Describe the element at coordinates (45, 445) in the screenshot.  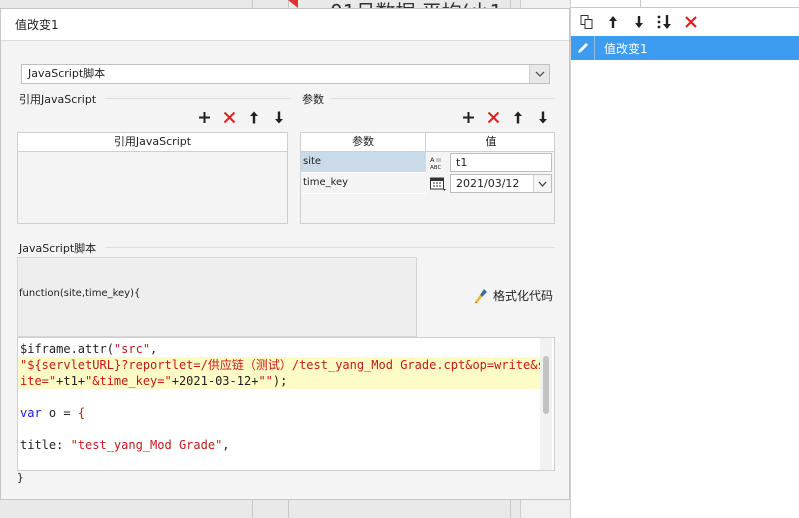
I see `code-token: title:` at that location.